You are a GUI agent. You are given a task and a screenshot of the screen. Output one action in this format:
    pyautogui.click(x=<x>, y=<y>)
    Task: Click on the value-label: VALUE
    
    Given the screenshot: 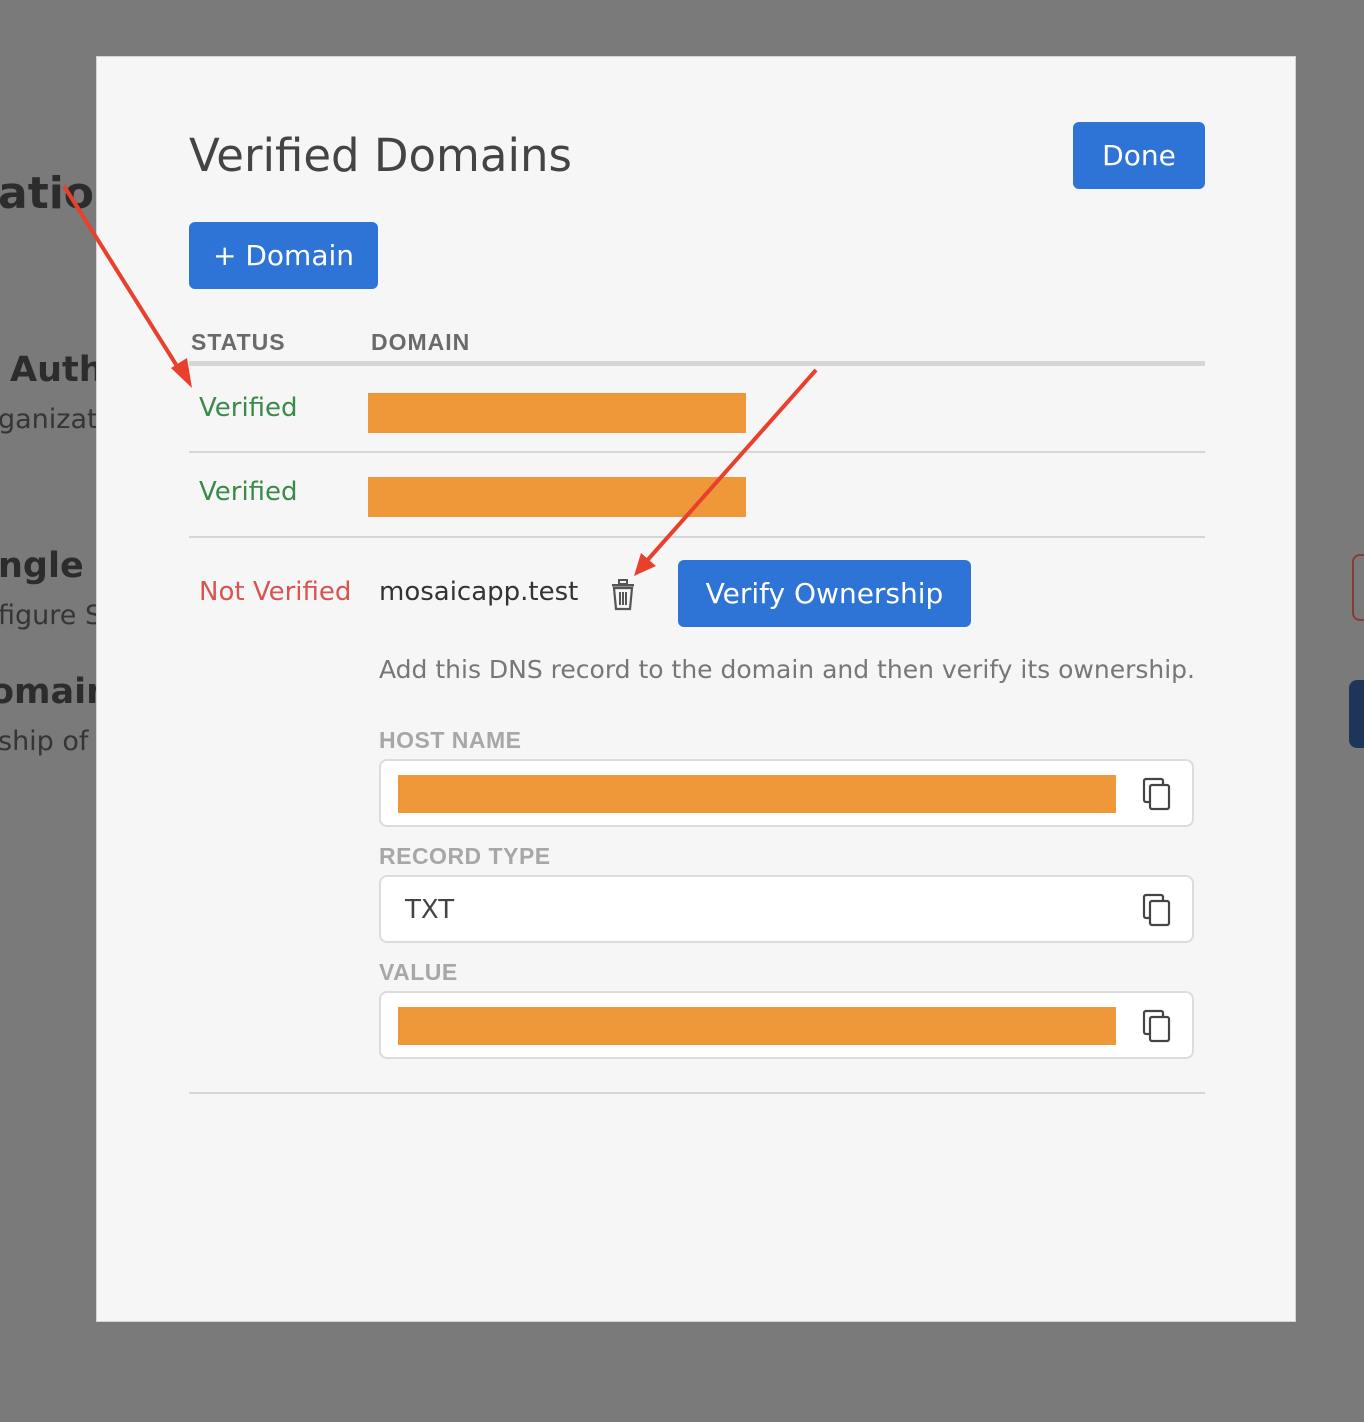 What is the action you would take?
    pyautogui.click(x=418, y=972)
    